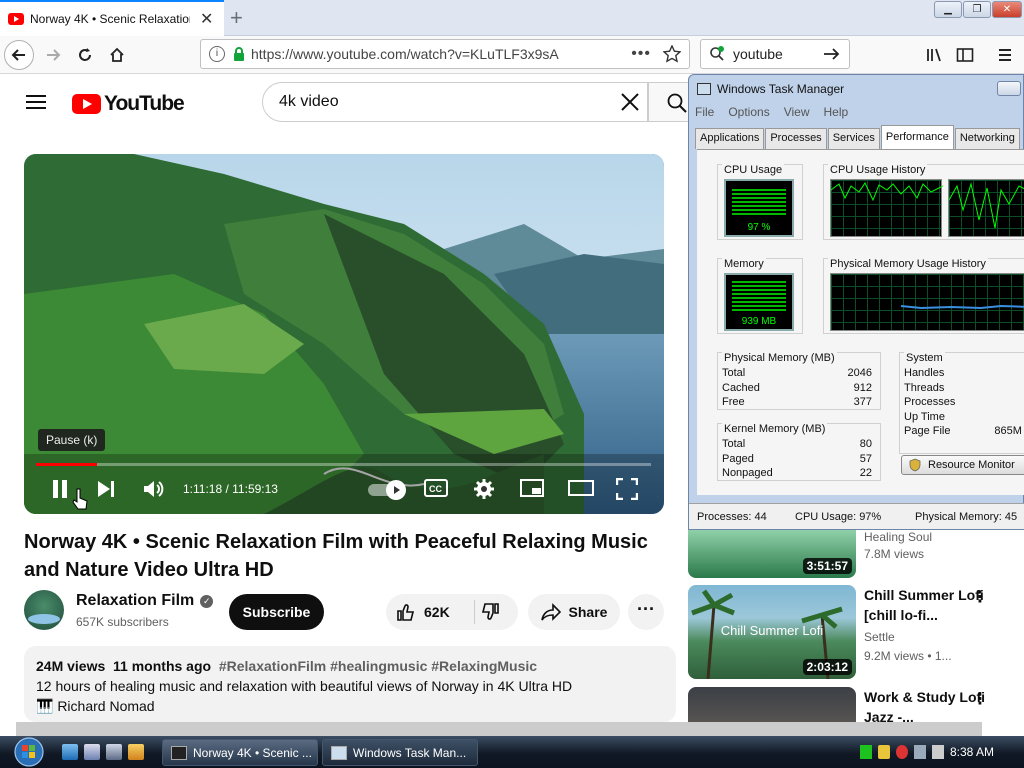  Describe the element at coordinates (772, 704) in the screenshot. I see `recommendation-thumbnail` at that location.